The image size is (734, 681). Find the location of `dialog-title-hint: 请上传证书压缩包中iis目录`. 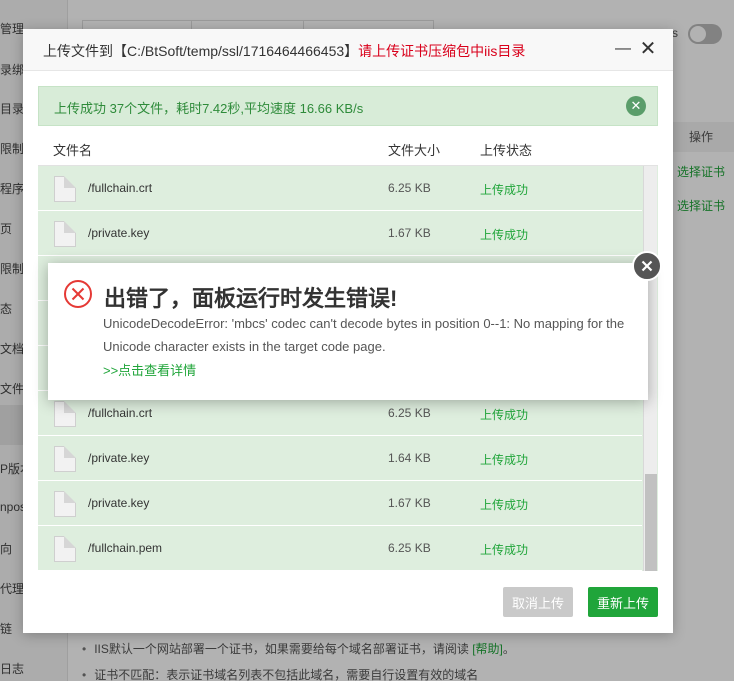

dialog-title-hint: 请上传证书压缩包中iis目录 is located at coordinates (442, 51).